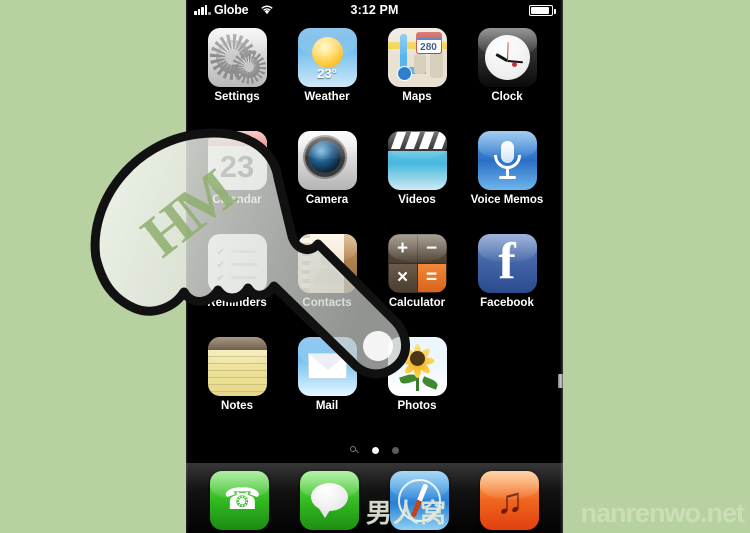  I want to click on phone-handset-icon: ☎, so click(239, 500).